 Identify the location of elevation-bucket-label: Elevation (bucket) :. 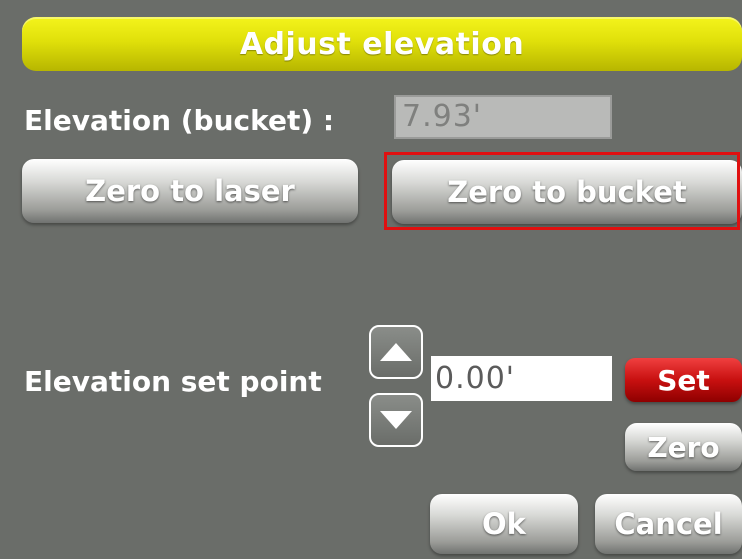
(179, 120).